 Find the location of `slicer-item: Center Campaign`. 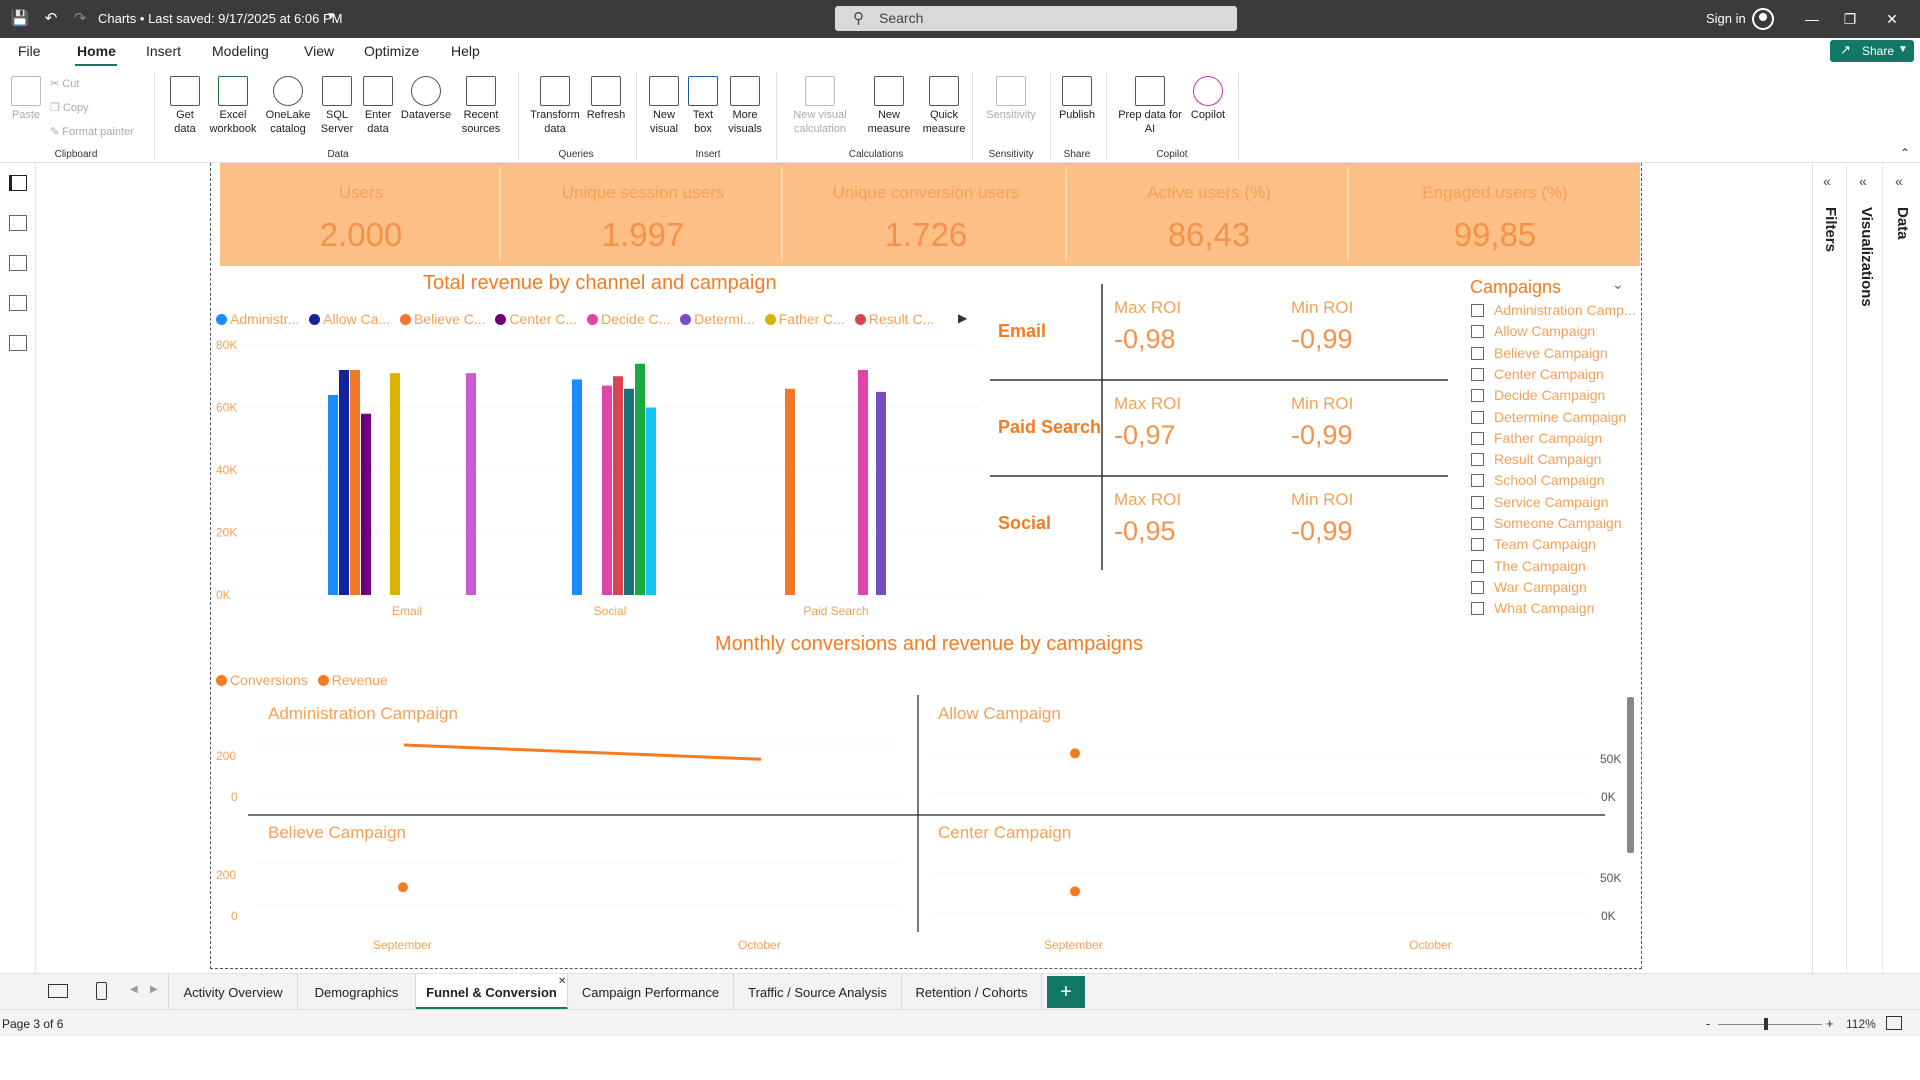

slicer-item: Center Campaign is located at coordinates (1537, 374).